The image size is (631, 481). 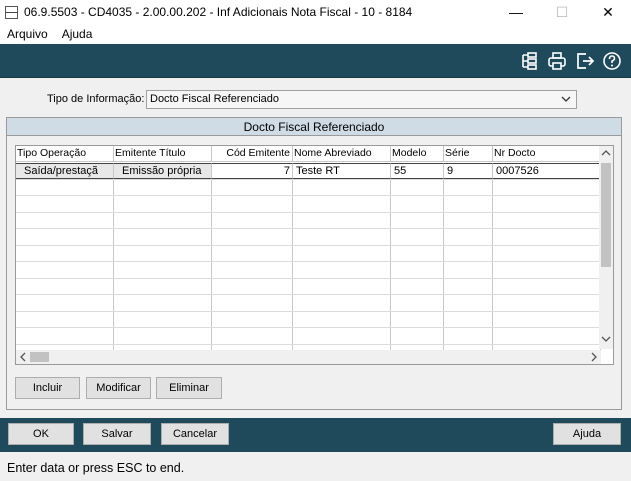 What do you see at coordinates (547, 171) in the screenshot?
I see `cell-nr-docto: 0007526` at bounding box center [547, 171].